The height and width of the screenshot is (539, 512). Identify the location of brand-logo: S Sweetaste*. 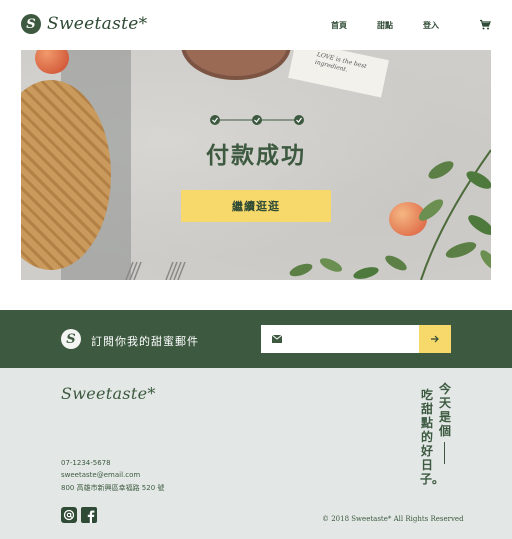
(84, 24).